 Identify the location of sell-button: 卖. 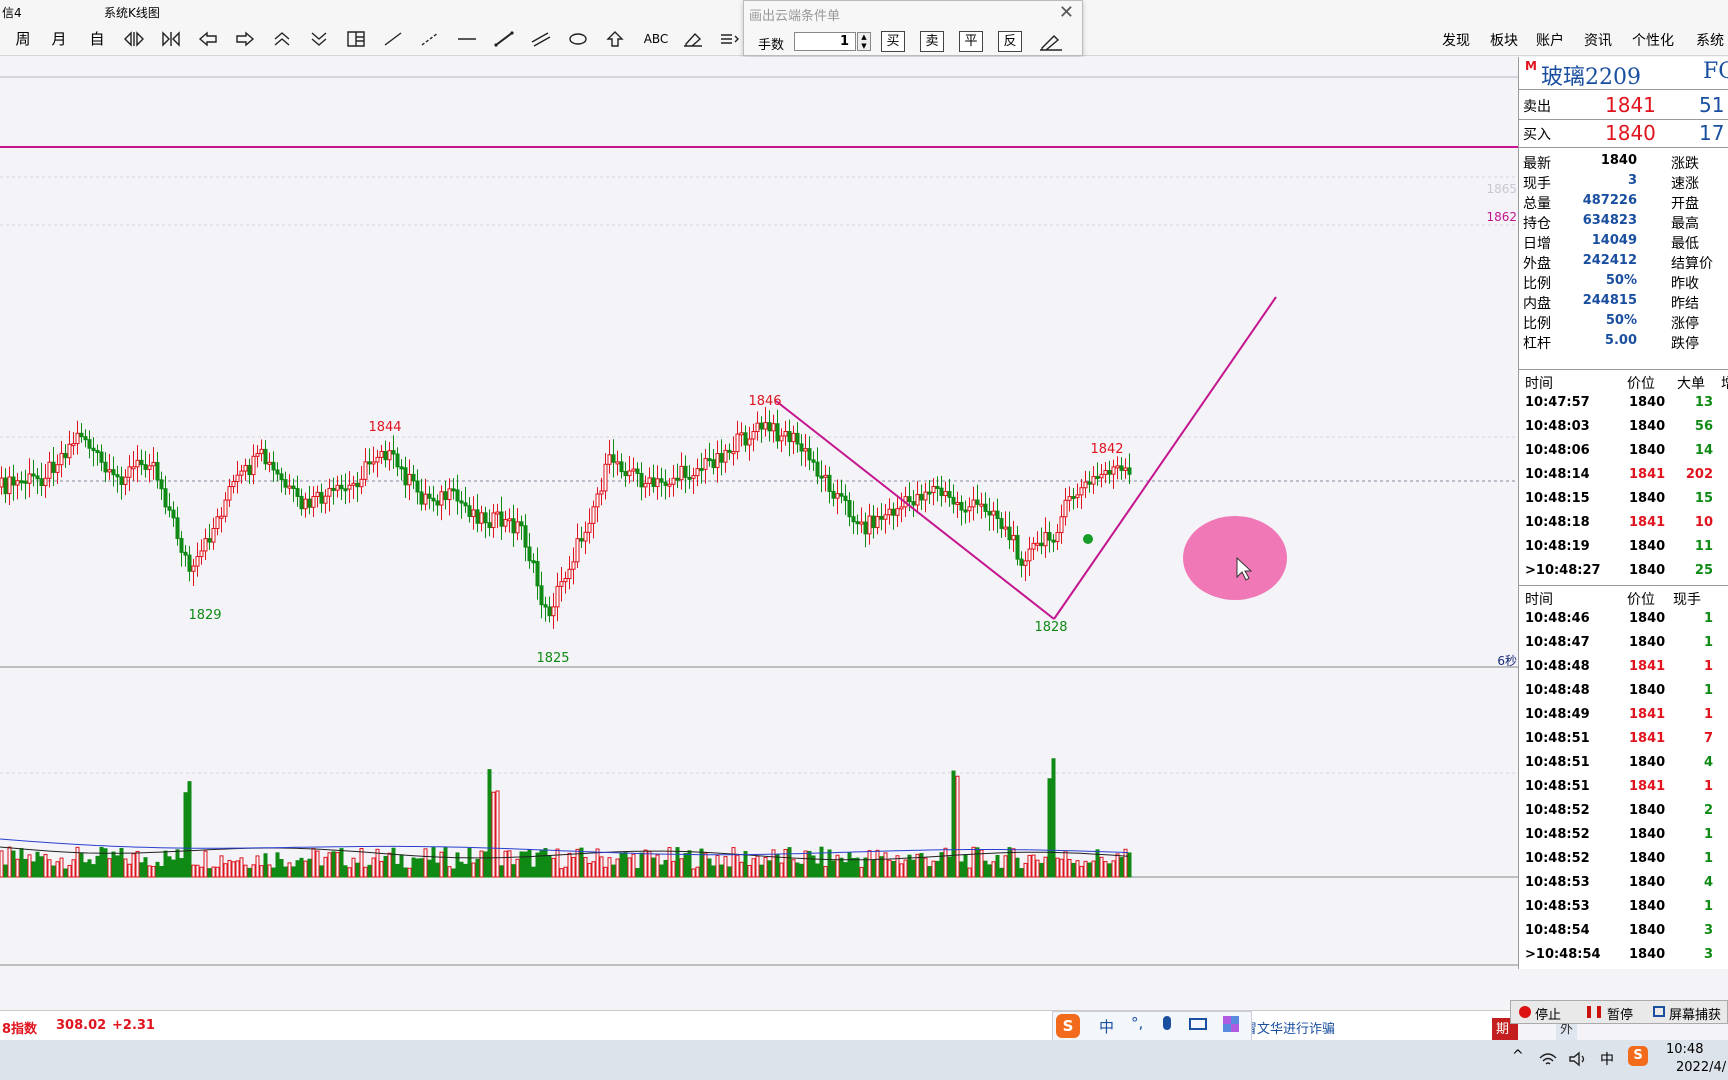
(932, 41).